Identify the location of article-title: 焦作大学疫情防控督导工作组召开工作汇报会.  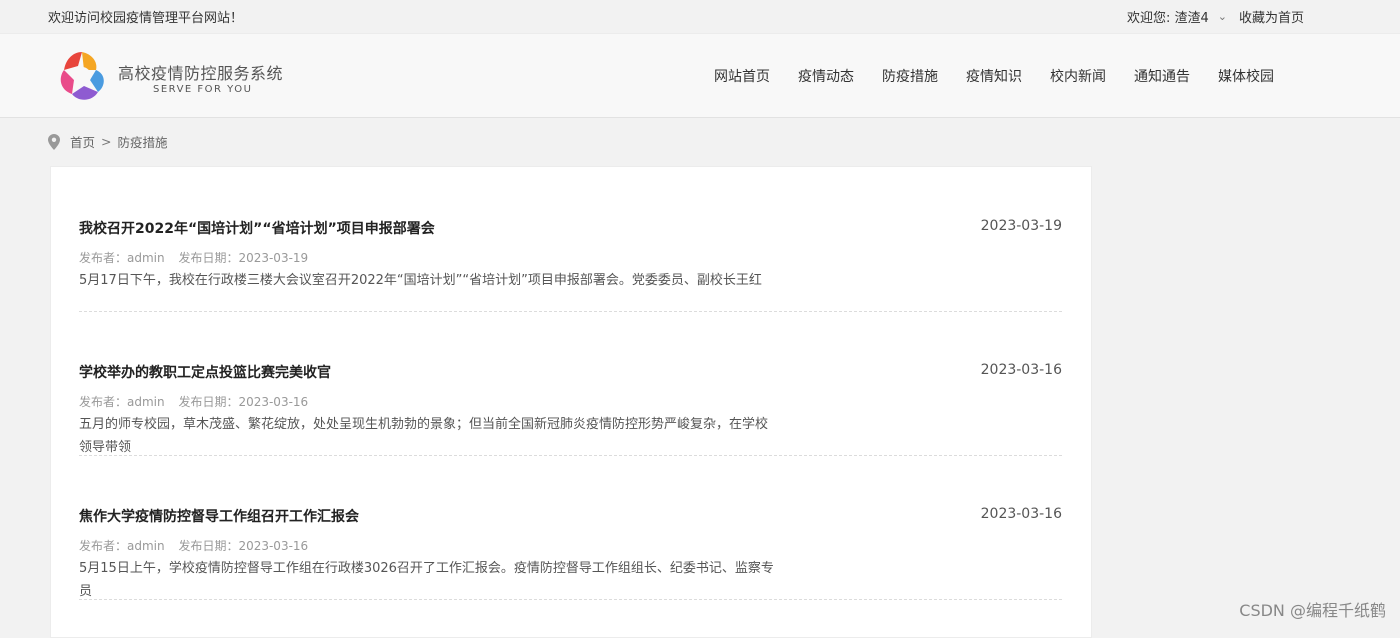
(219, 516).